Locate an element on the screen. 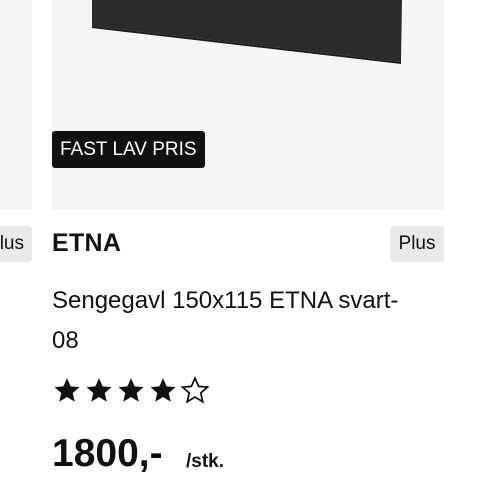 The height and width of the screenshot is (480, 480). price-badge: FAST LAV PRIS is located at coordinates (128, 149).